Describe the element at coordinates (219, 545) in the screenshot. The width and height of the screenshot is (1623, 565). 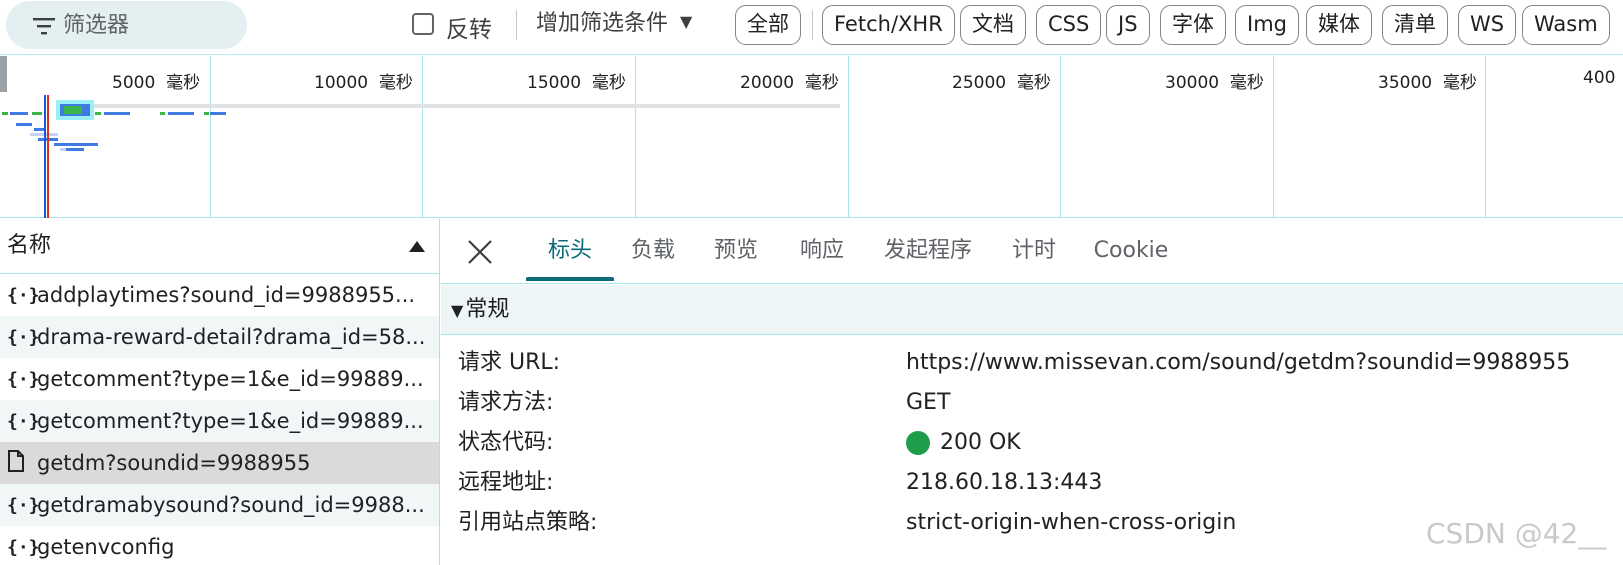
I see `request-row: {·} getenvconfig` at that location.